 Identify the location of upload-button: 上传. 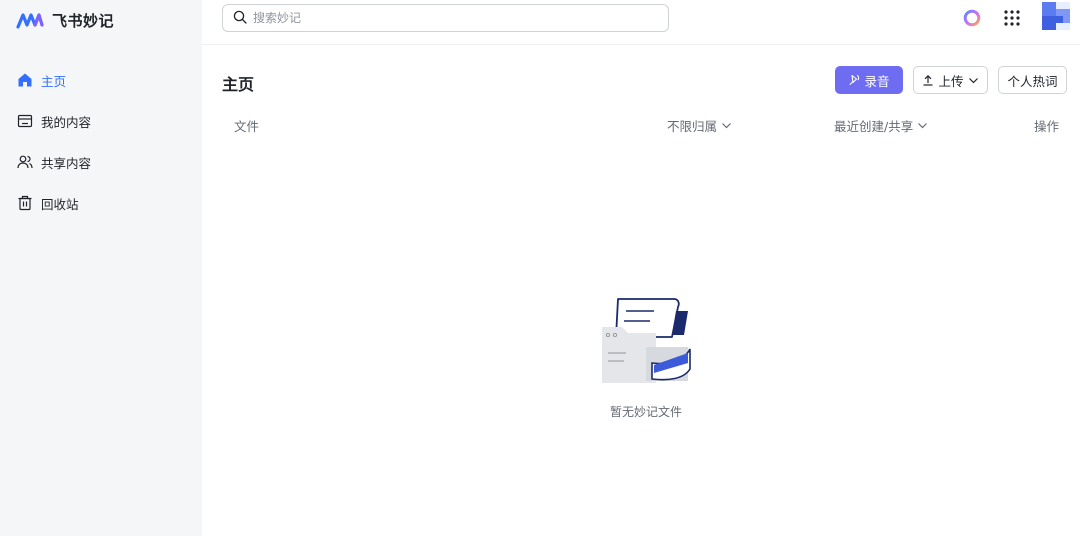
(950, 80).